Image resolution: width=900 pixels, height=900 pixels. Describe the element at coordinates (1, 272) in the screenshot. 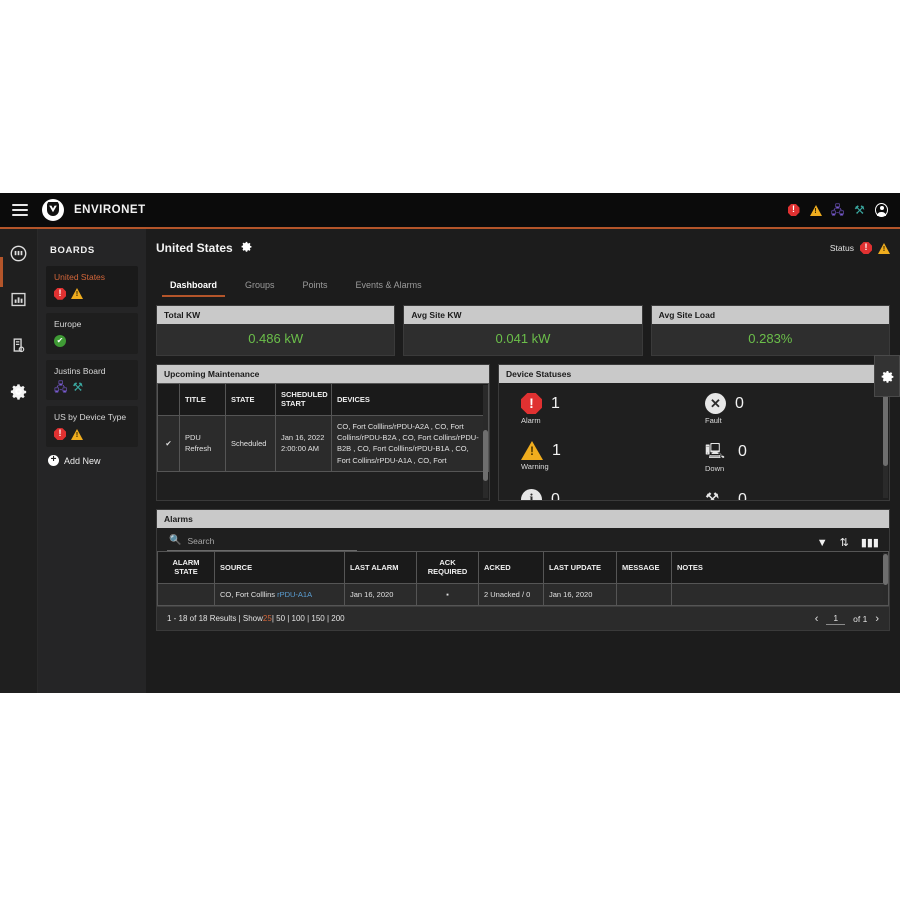

I see `rail-active-indicator` at that location.